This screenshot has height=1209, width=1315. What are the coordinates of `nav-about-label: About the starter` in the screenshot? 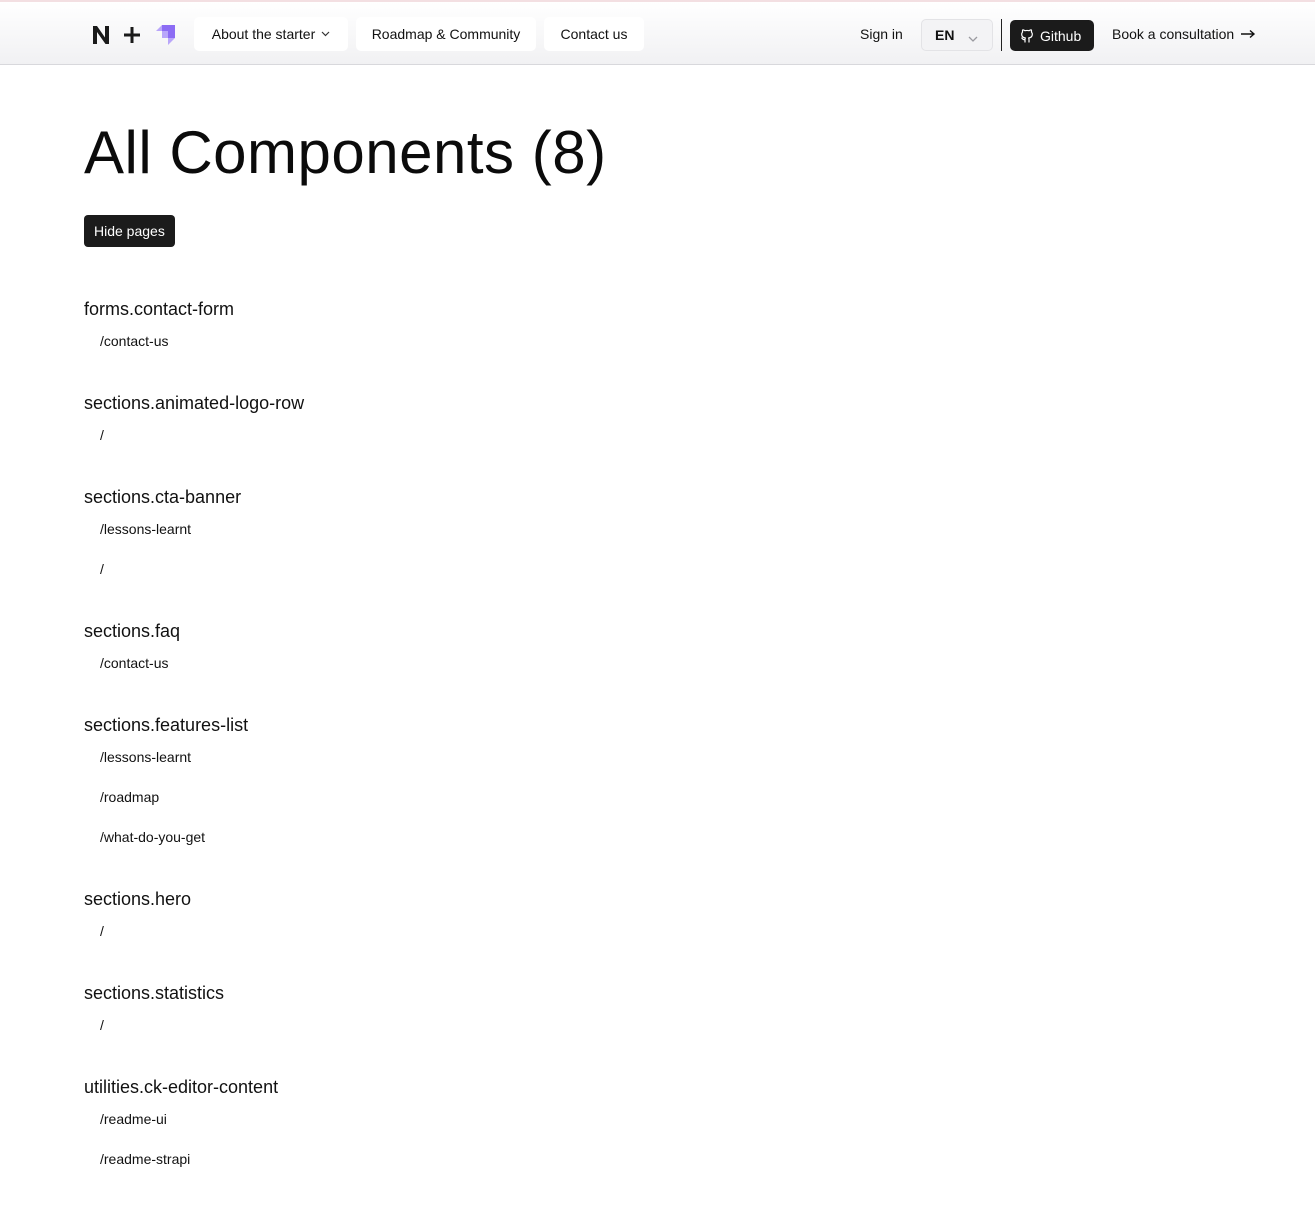 It's located at (263, 34).